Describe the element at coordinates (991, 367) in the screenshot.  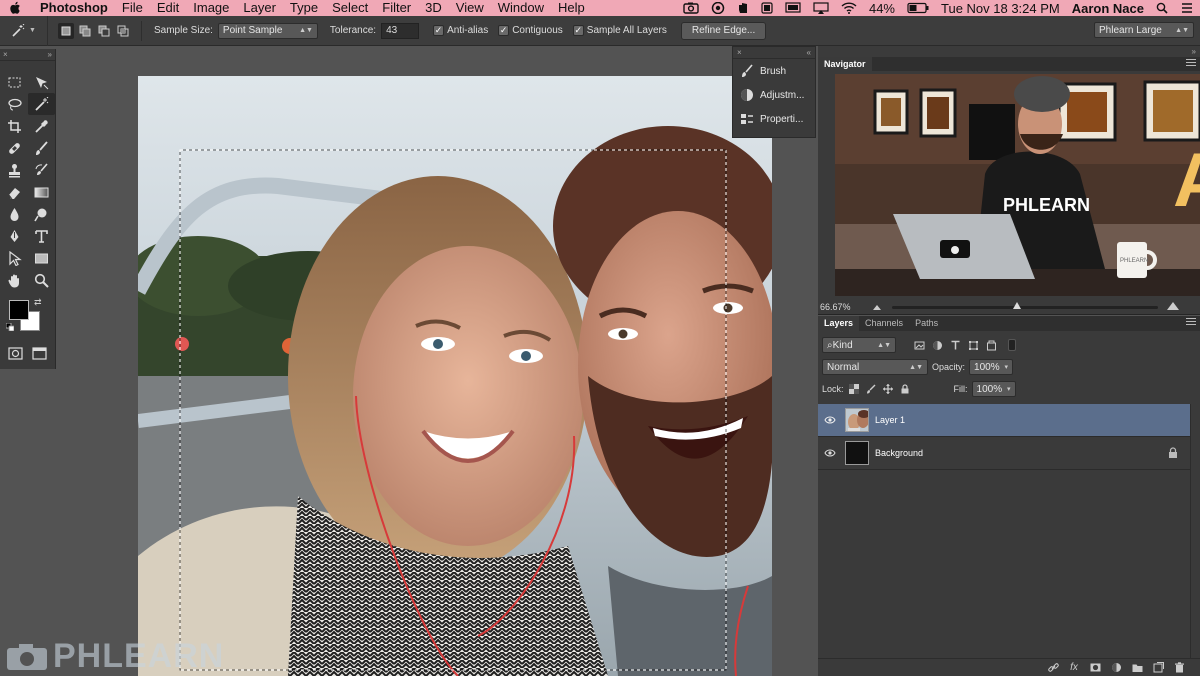
I see `opacity-field: 100% ▾` at that location.